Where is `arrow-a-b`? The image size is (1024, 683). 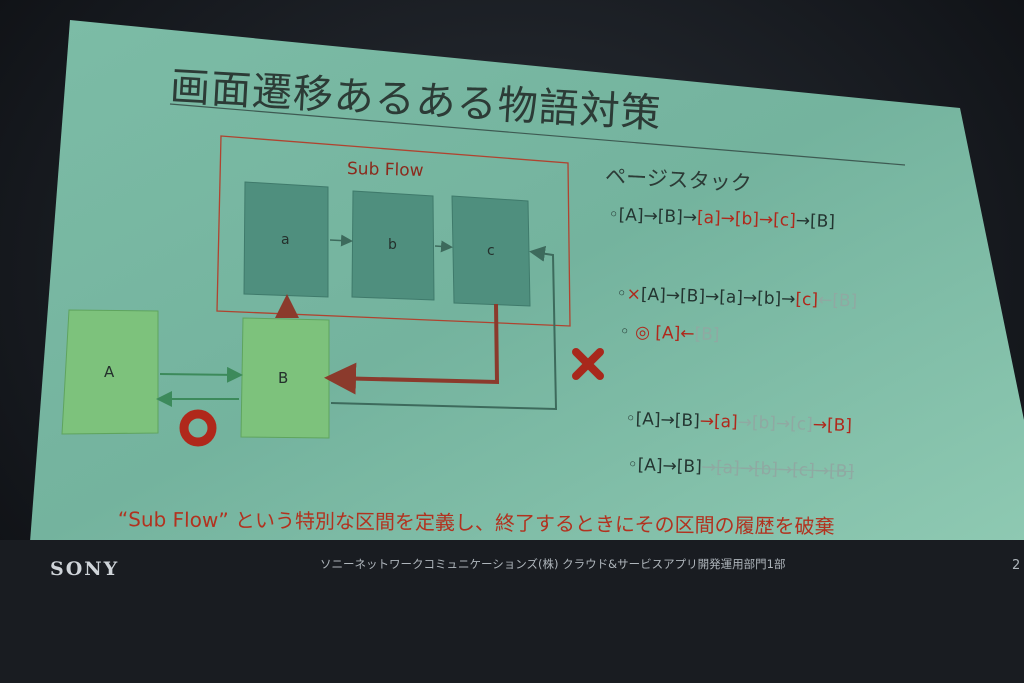
arrow-a-b is located at coordinates (341, 240).